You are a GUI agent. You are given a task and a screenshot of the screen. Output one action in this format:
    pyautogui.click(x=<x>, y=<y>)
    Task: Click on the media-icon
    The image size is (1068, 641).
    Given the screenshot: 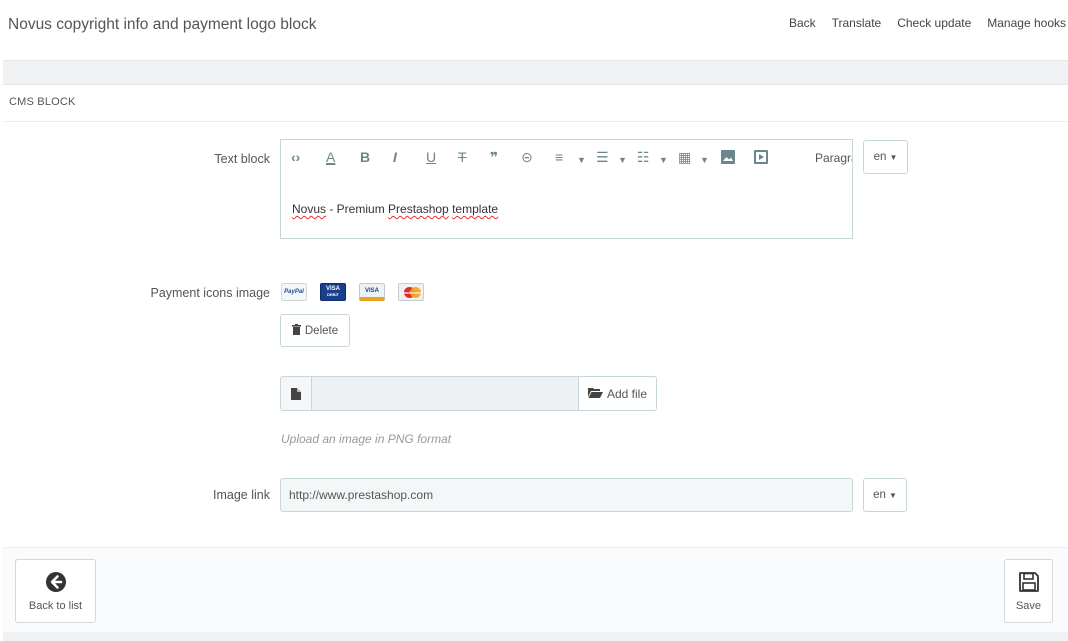 What is the action you would take?
    pyautogui.click(x=761, y=158)
    